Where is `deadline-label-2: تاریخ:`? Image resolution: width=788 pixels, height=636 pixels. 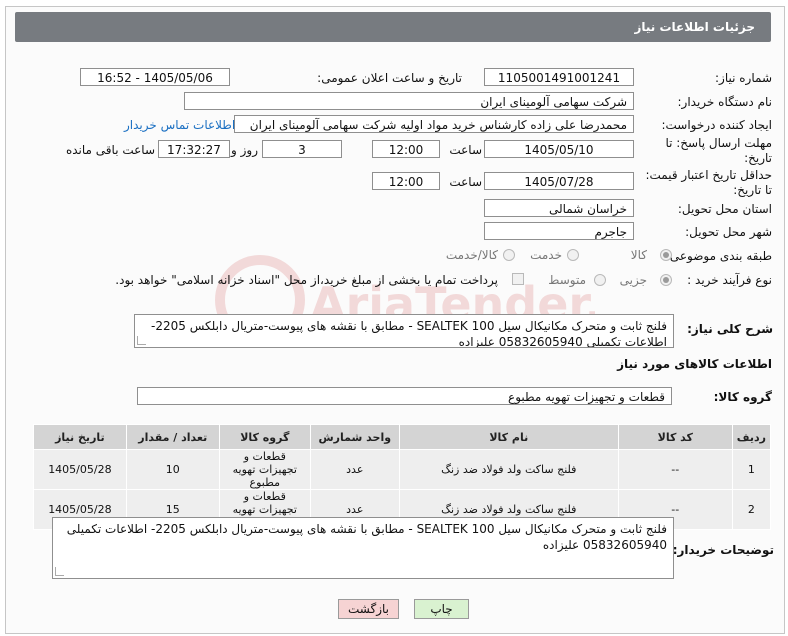
deadline-label-2: تاریخ: is located at coordinates (758, 158).